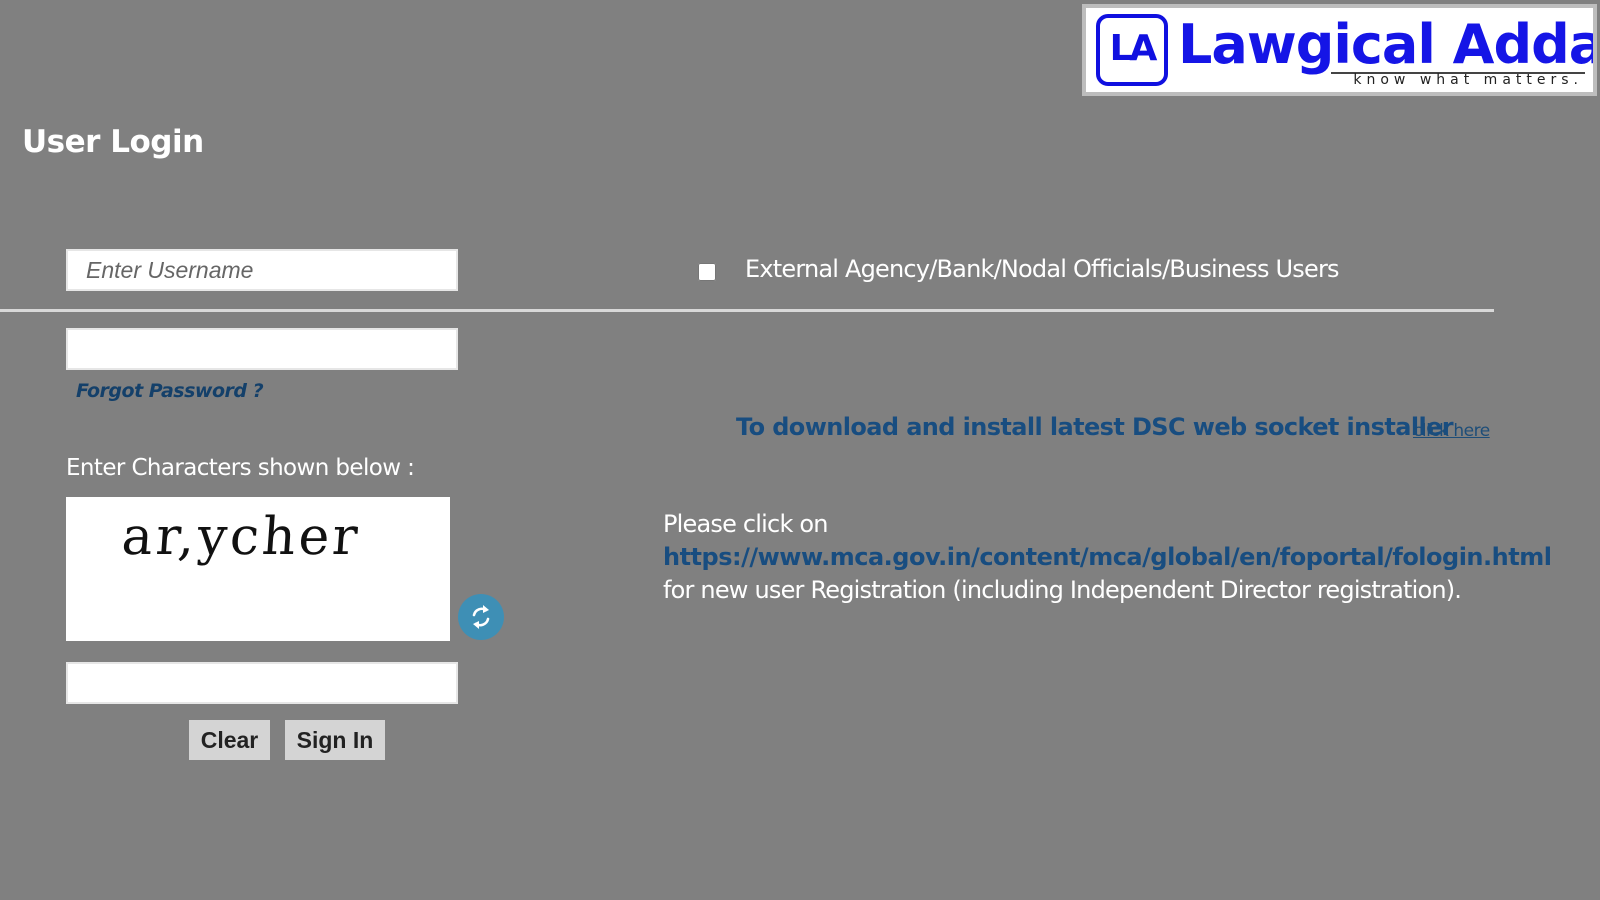 The width and height of the screenshot is (1600, 900). I want to click on captcha-text: ar,ycher, so click(241, 537).